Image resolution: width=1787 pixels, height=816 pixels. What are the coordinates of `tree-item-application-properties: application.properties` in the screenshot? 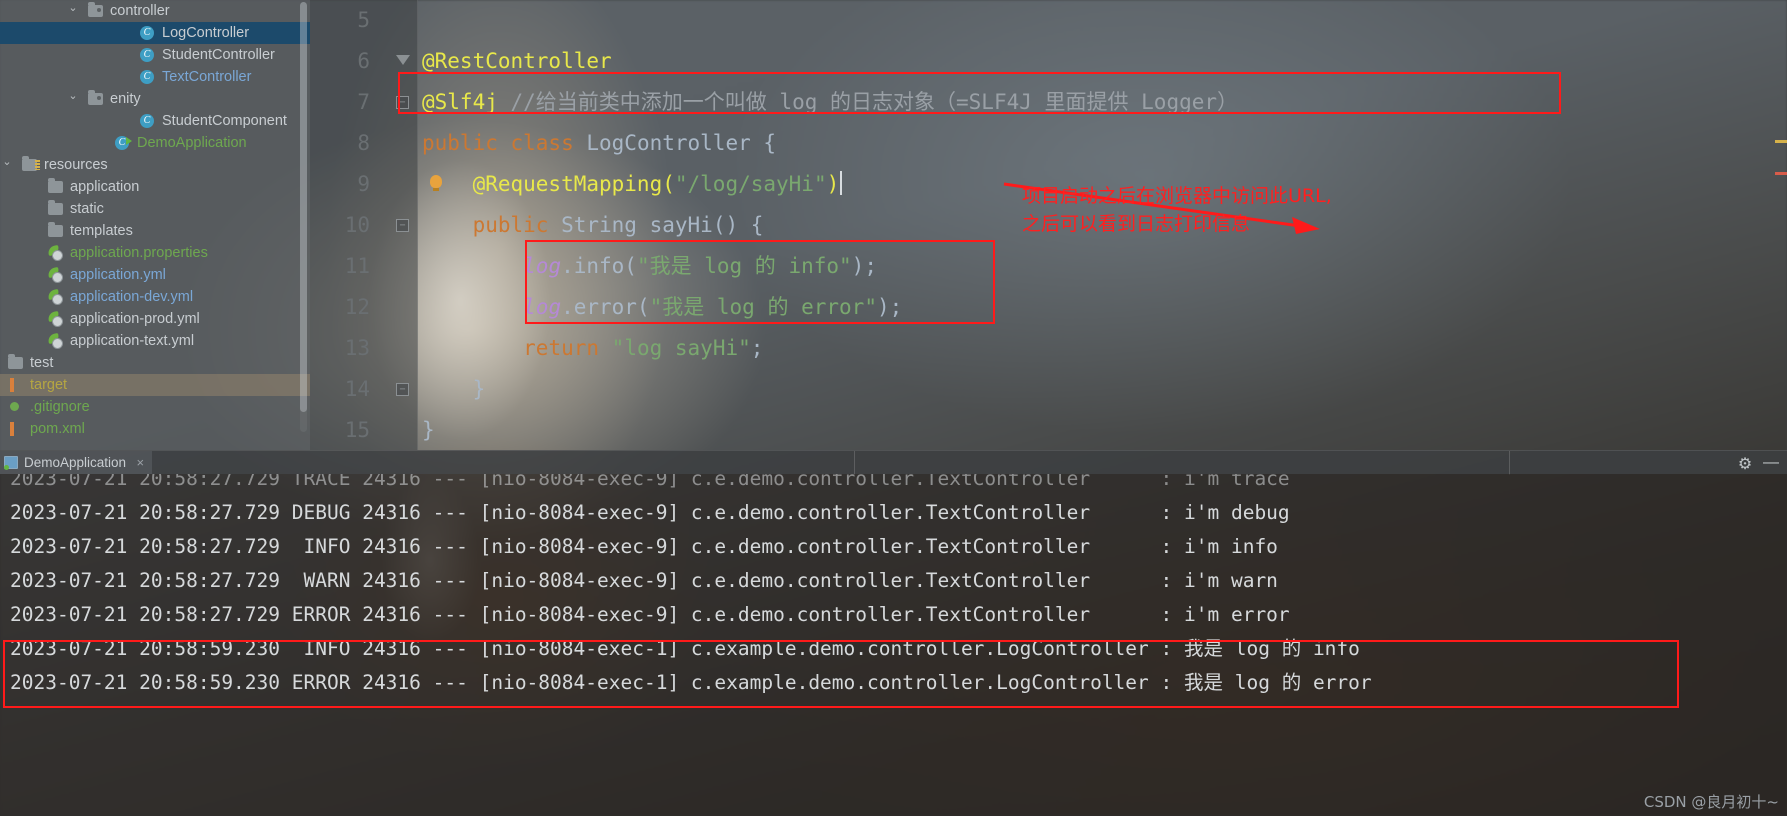 It's located at (155, 253).